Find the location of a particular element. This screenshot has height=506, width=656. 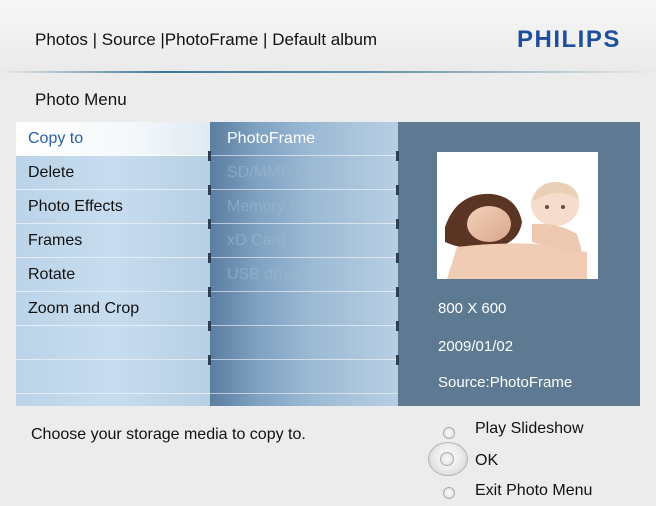

menu-item-label: Zoom and Crop is located at coordinates (84, 308).